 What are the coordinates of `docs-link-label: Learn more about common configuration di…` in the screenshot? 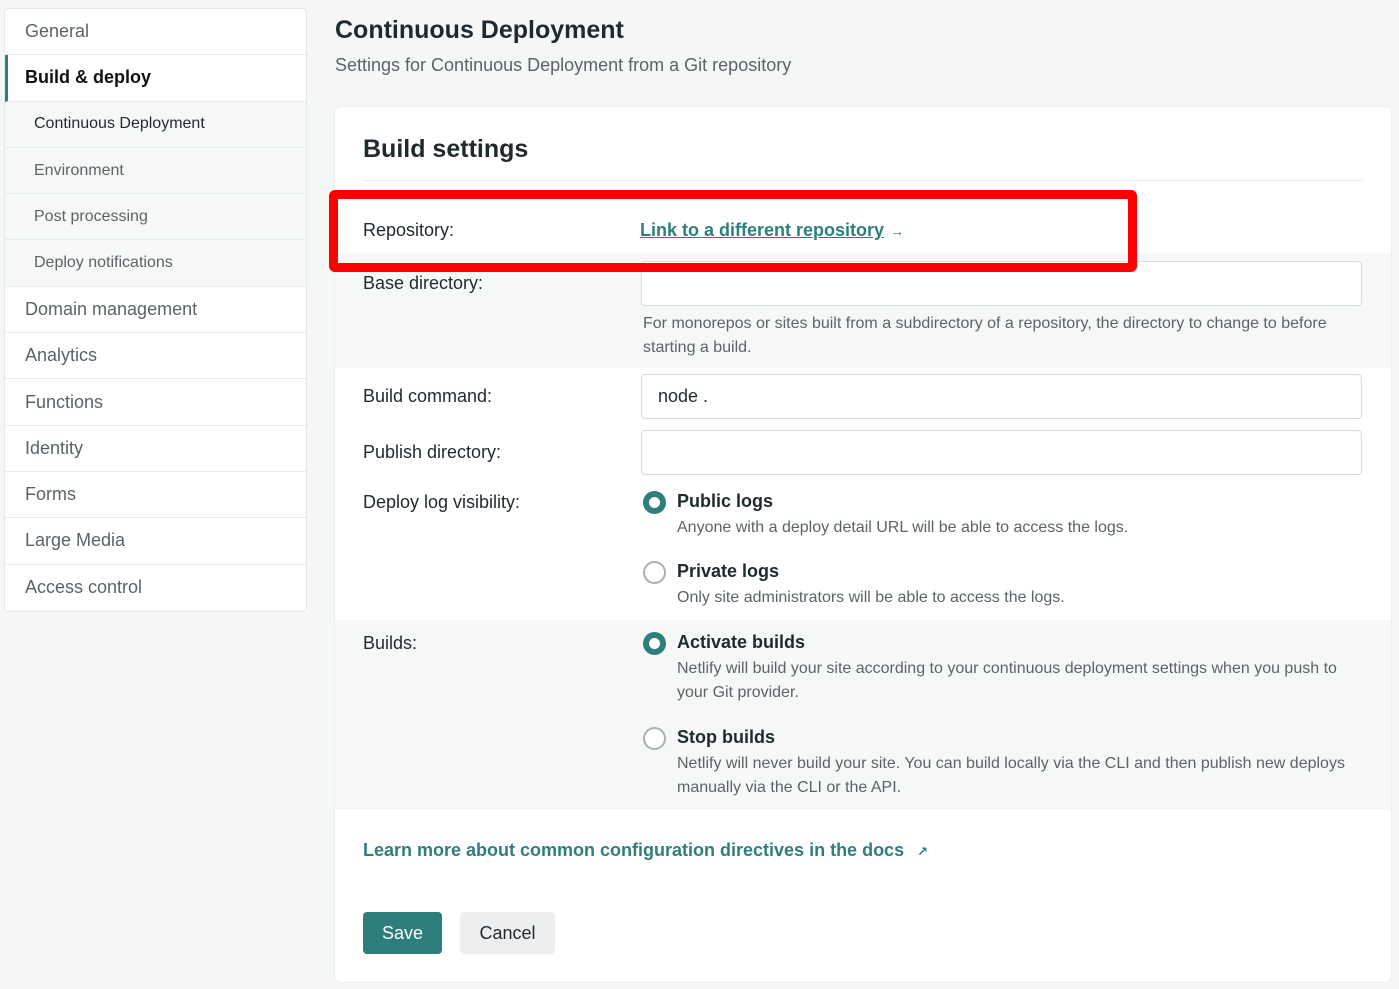 It's located at (634, 850).